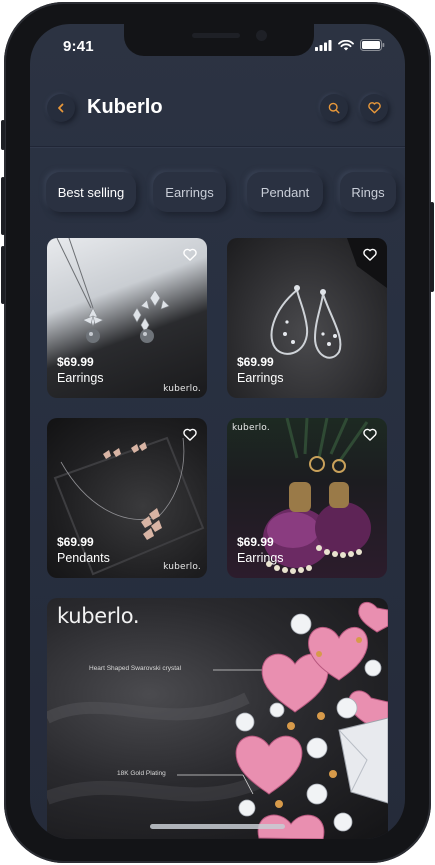 Image resolution: width=435 pixels, height=865 pixels. Describe the element at coordinates (217, 826) in the screenshot. I see `home-indicator` at that location.